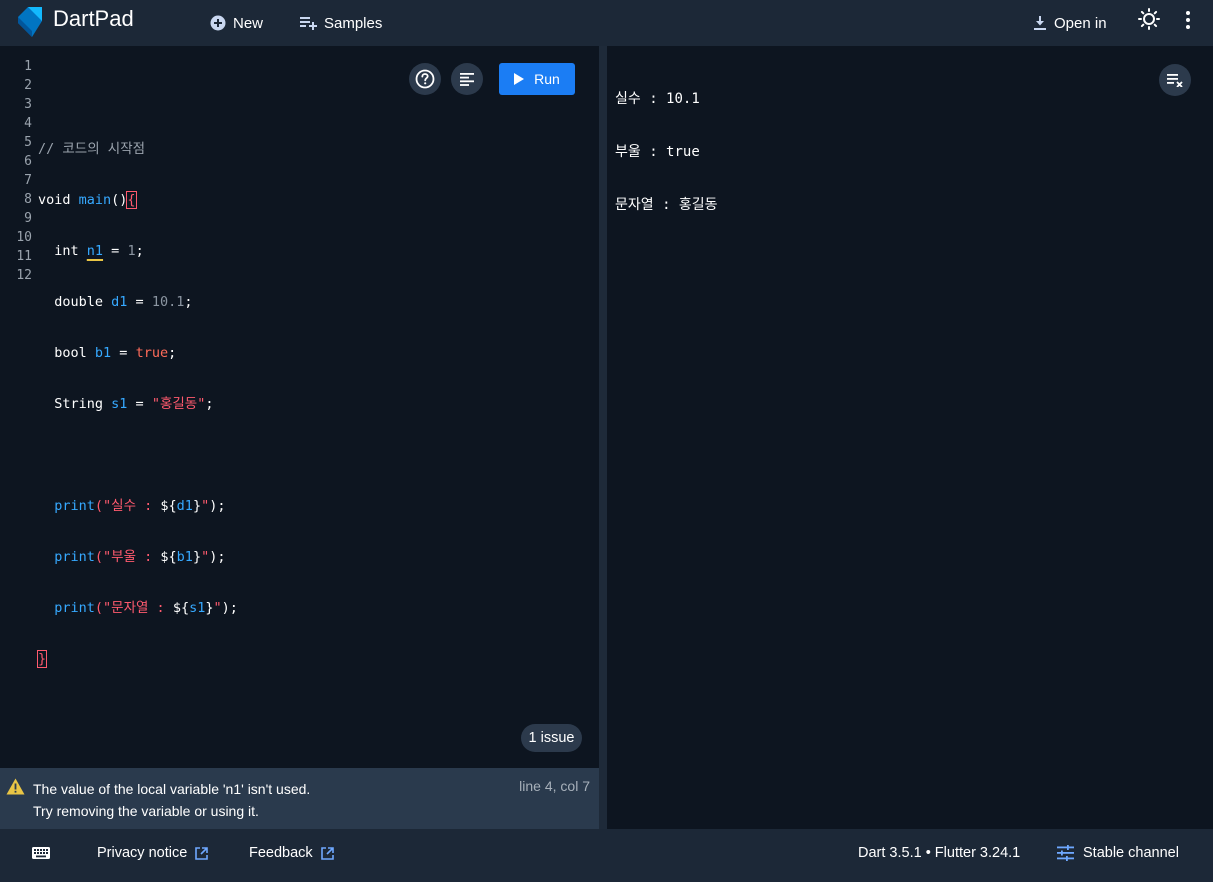 The height and width of the screenshot is (882, 1213). What do you see at coordinates (28, 180) in the screenshot?
I see `line-number: 7` at bounding box center [28, 180].